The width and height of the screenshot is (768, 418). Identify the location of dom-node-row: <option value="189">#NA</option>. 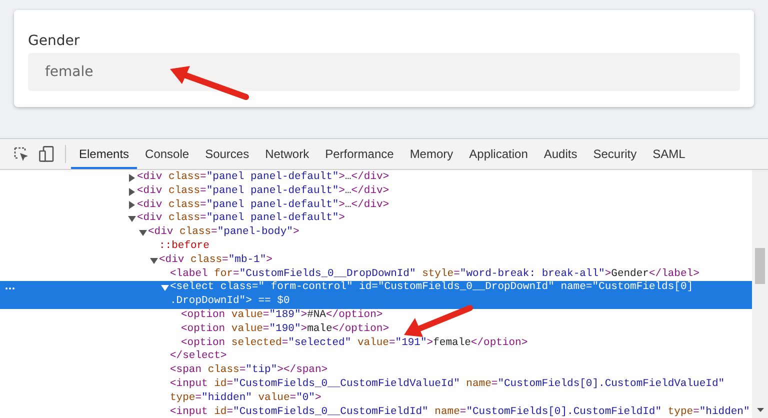
(376, 315).